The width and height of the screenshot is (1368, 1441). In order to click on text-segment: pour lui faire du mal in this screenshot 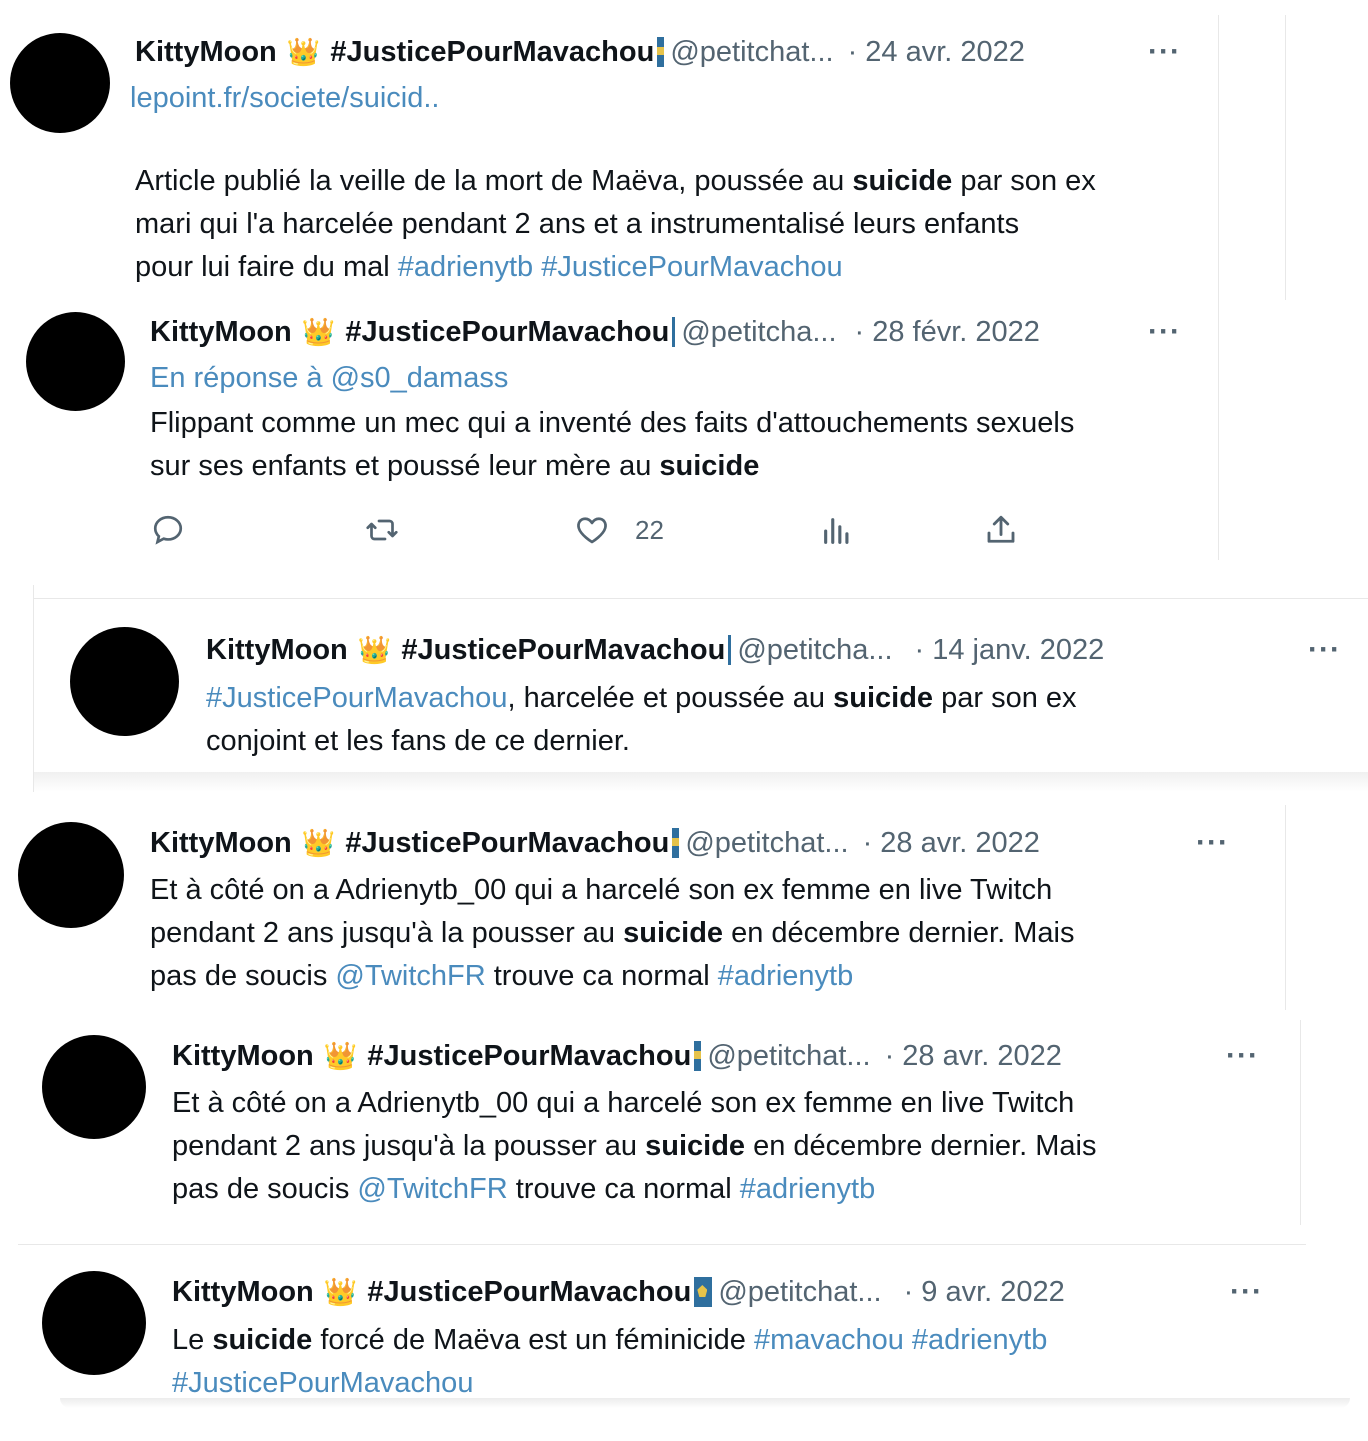, I will do `click(266, 267)`.